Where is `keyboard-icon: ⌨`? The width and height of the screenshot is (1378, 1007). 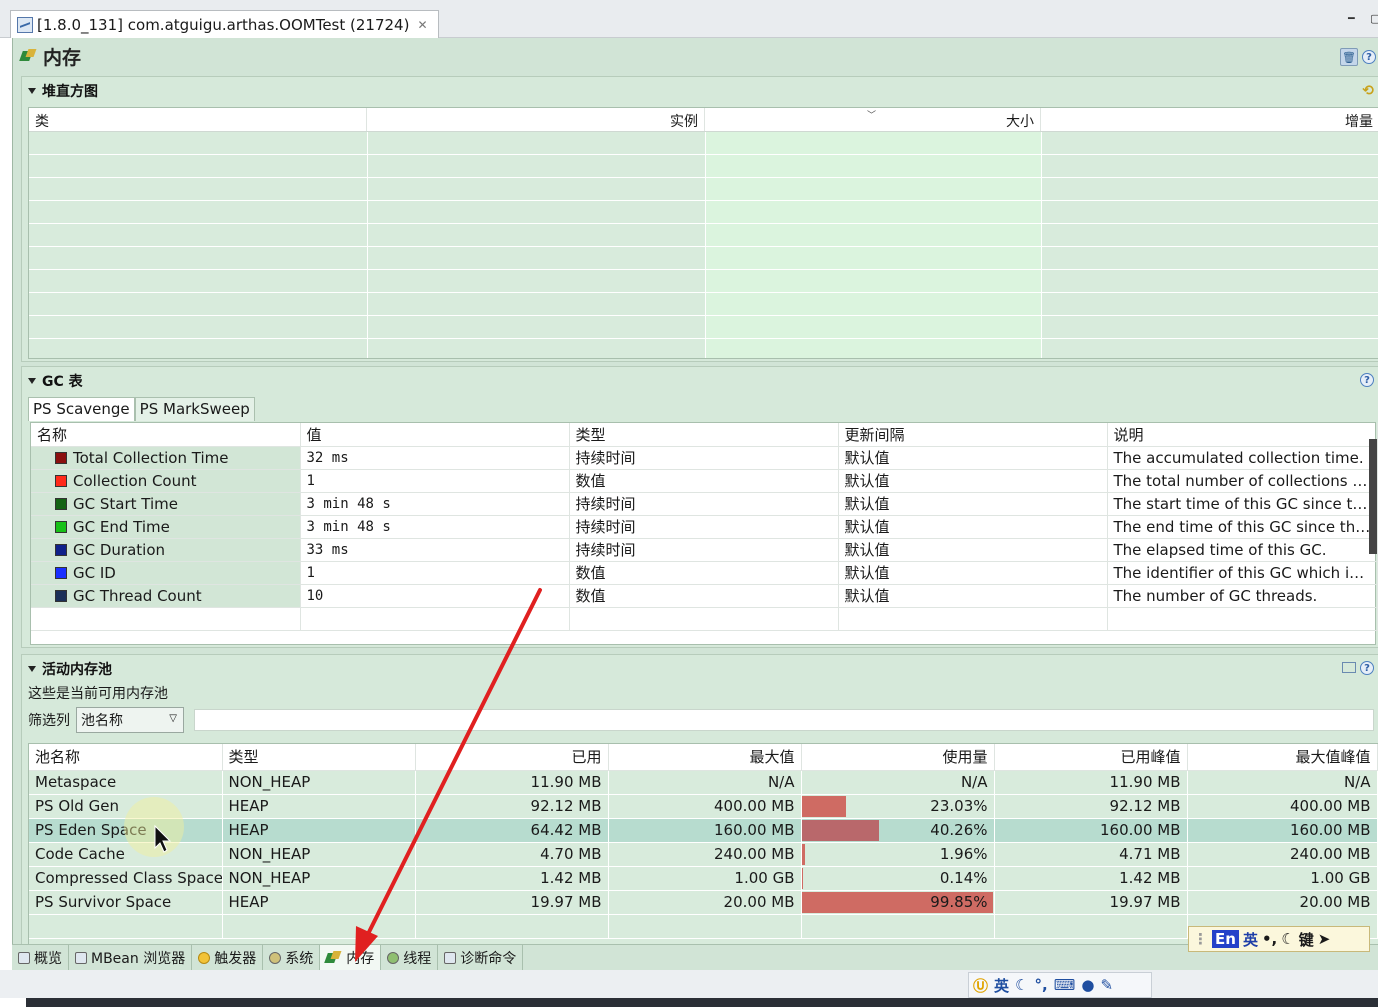
keyboard-icon: ⌨ is located at coordinates (1065, 985).